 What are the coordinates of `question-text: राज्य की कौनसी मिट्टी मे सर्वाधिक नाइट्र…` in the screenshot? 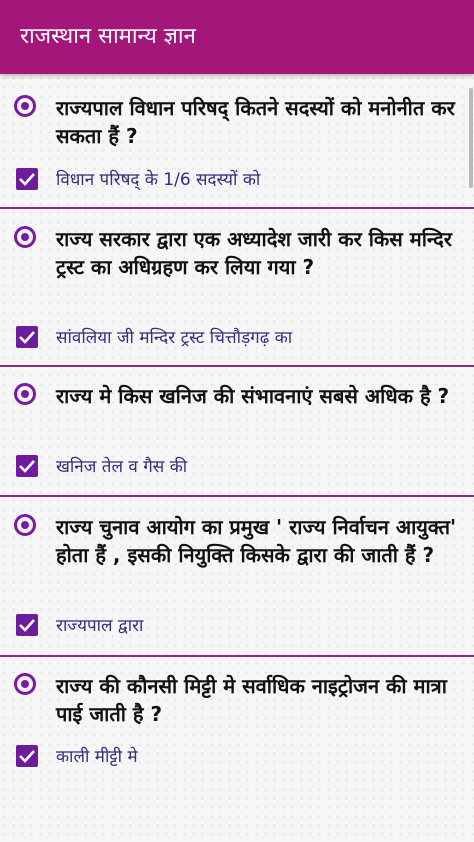 It's located at (251, 700).